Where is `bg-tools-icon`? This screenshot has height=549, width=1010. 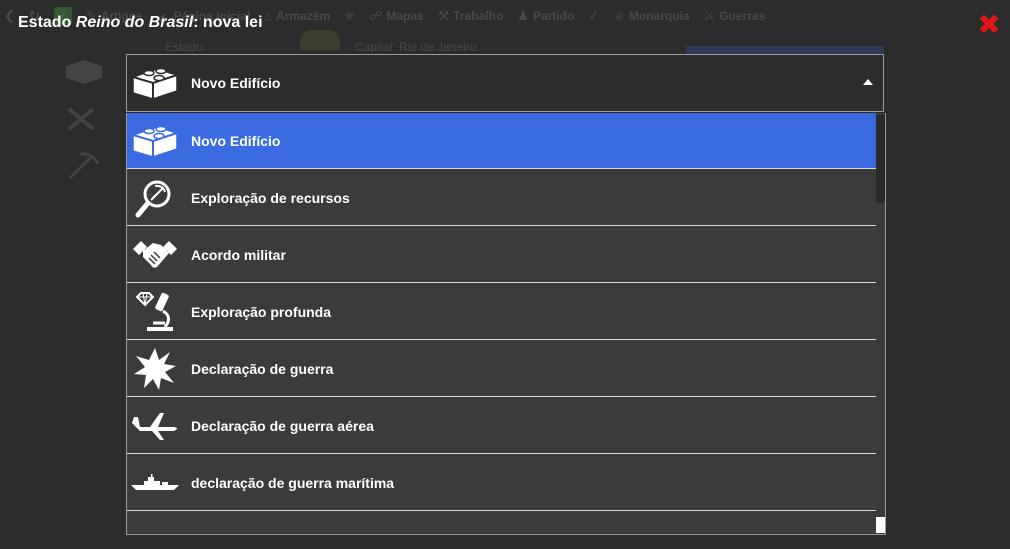
bg-tools-icon is located at coordinates (81, 121).